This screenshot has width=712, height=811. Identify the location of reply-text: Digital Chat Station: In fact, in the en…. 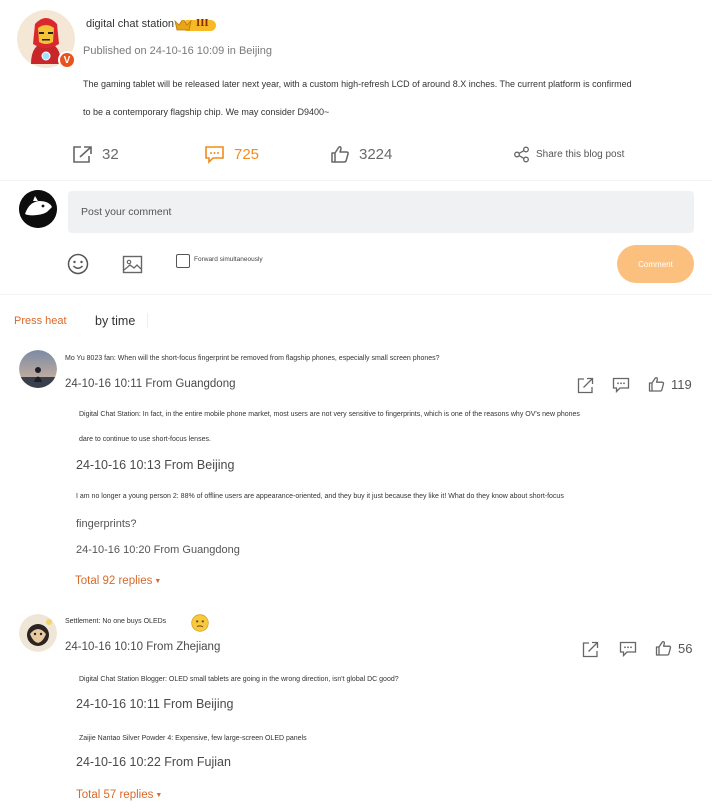
(329, 414).